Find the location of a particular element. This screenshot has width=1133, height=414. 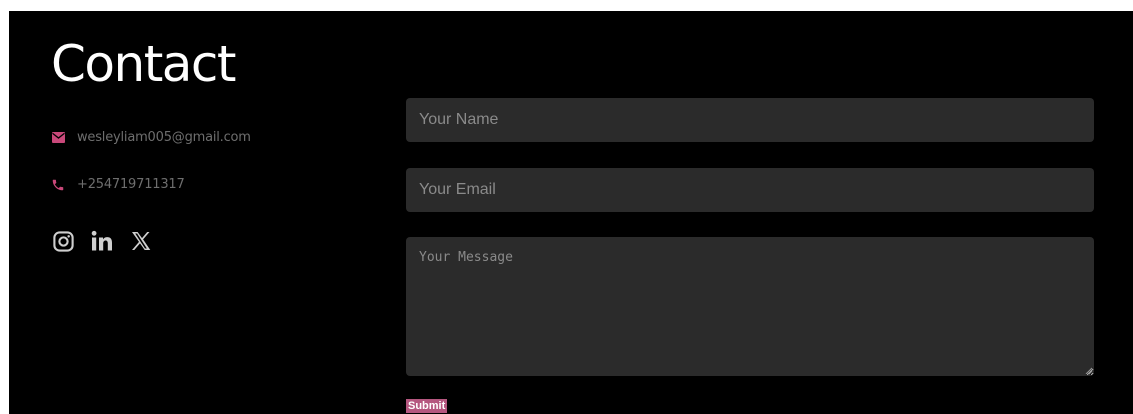

email-field is located at coordinates (750, 190).